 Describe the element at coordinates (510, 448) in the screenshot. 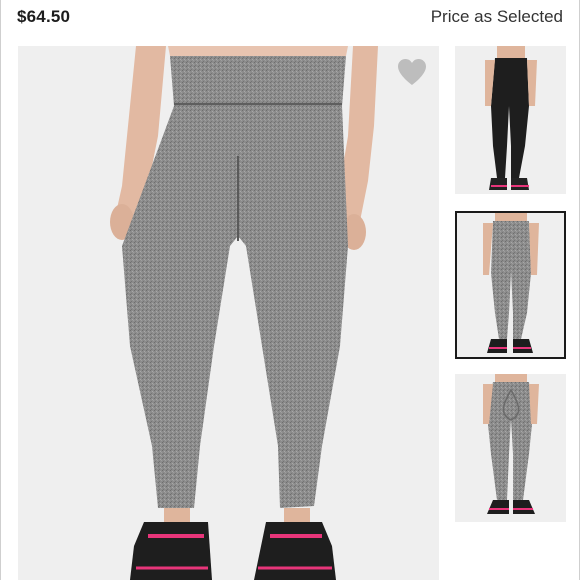

I see `thumbnail-gray-leggings-back` at that location.